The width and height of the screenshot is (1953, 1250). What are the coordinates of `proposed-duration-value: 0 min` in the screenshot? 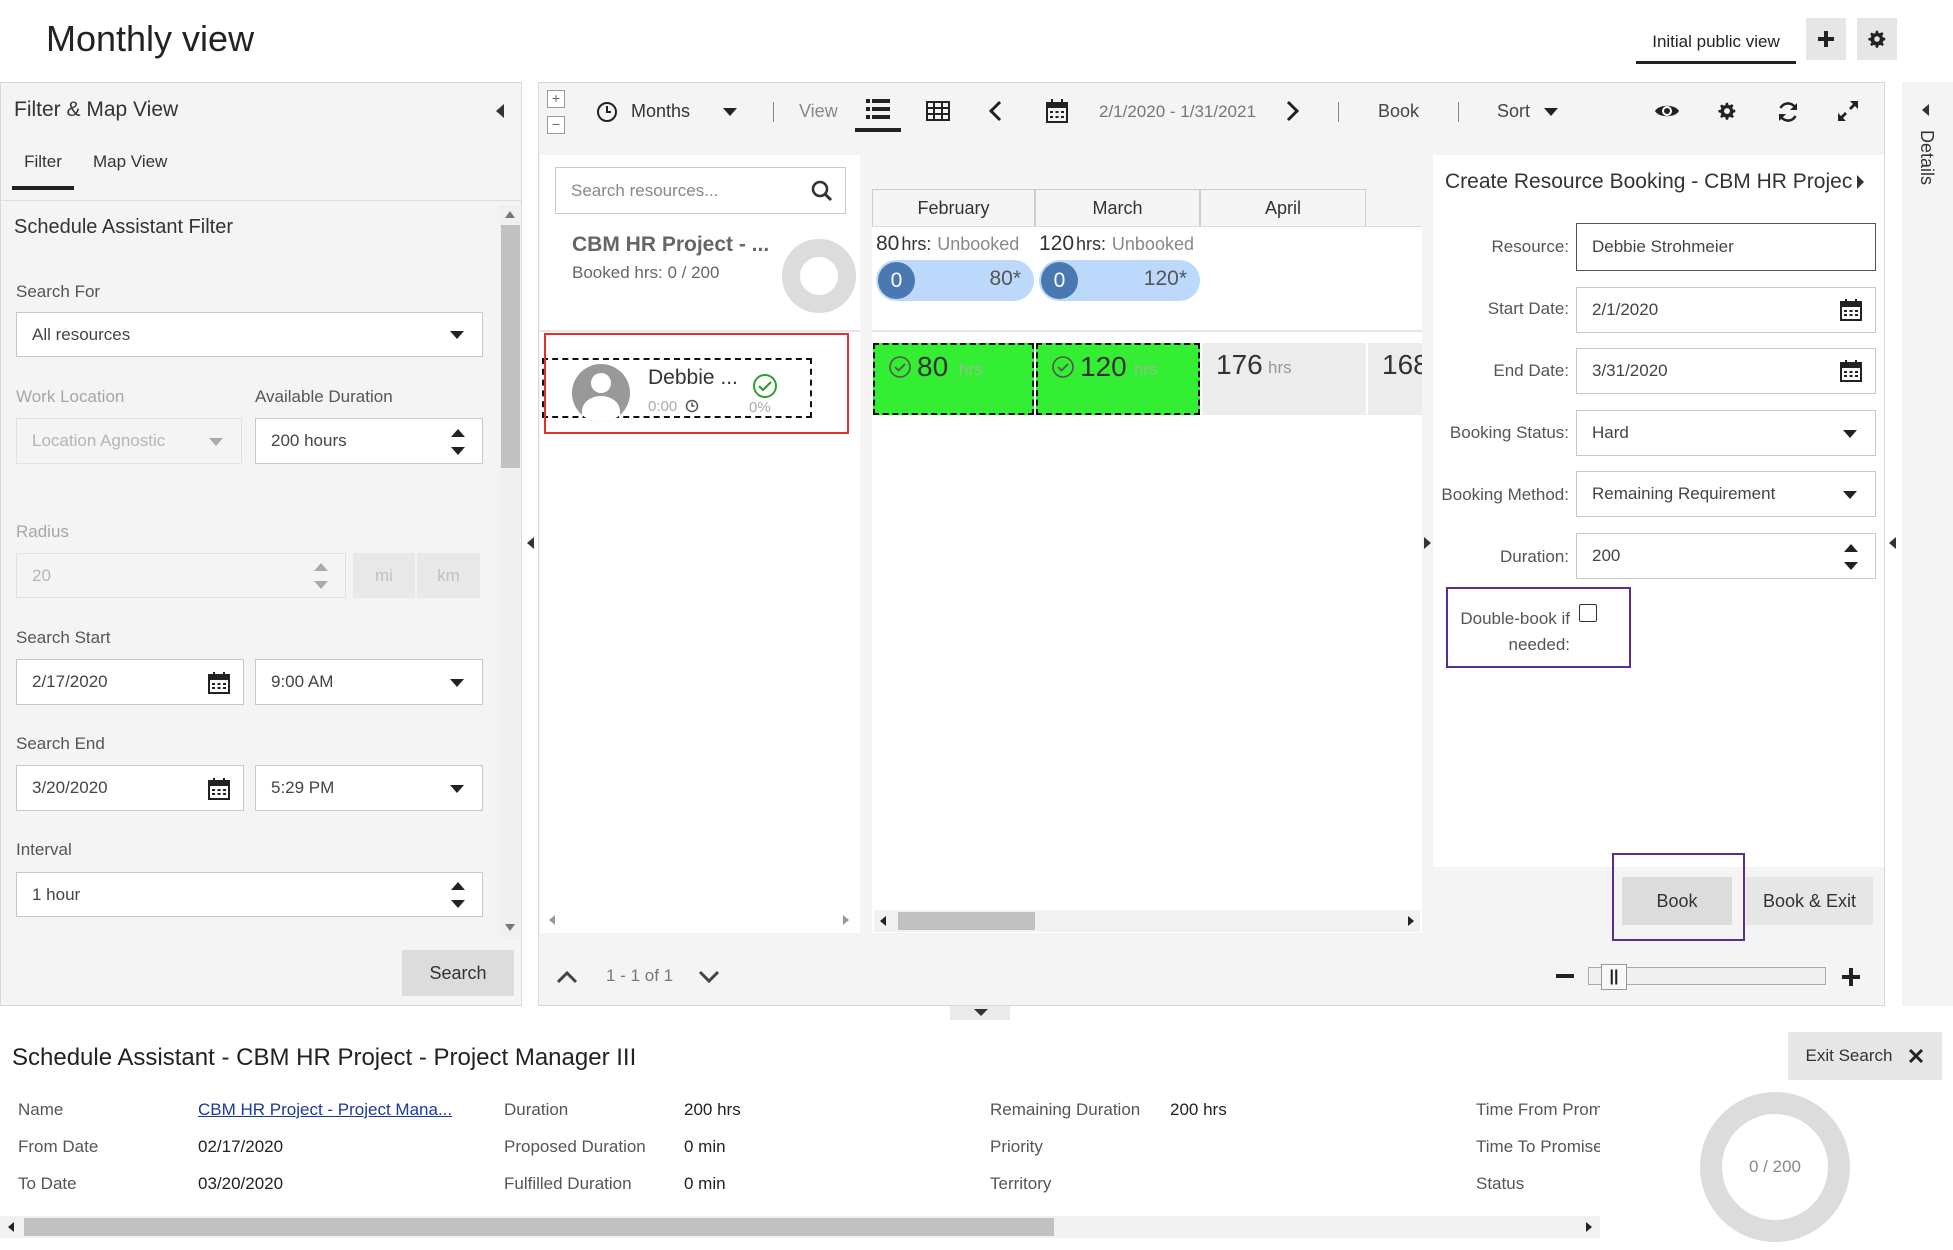 It's located at (705, 1146).